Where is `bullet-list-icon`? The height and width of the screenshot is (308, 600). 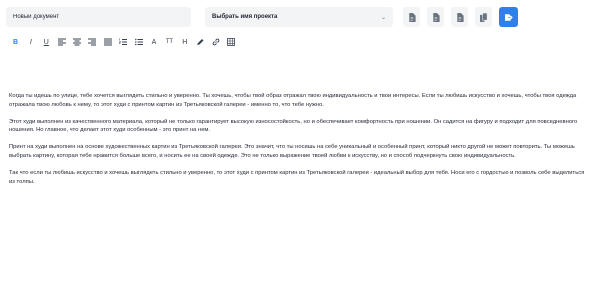 bullet-list-icon is located at coordinates (138, 42).